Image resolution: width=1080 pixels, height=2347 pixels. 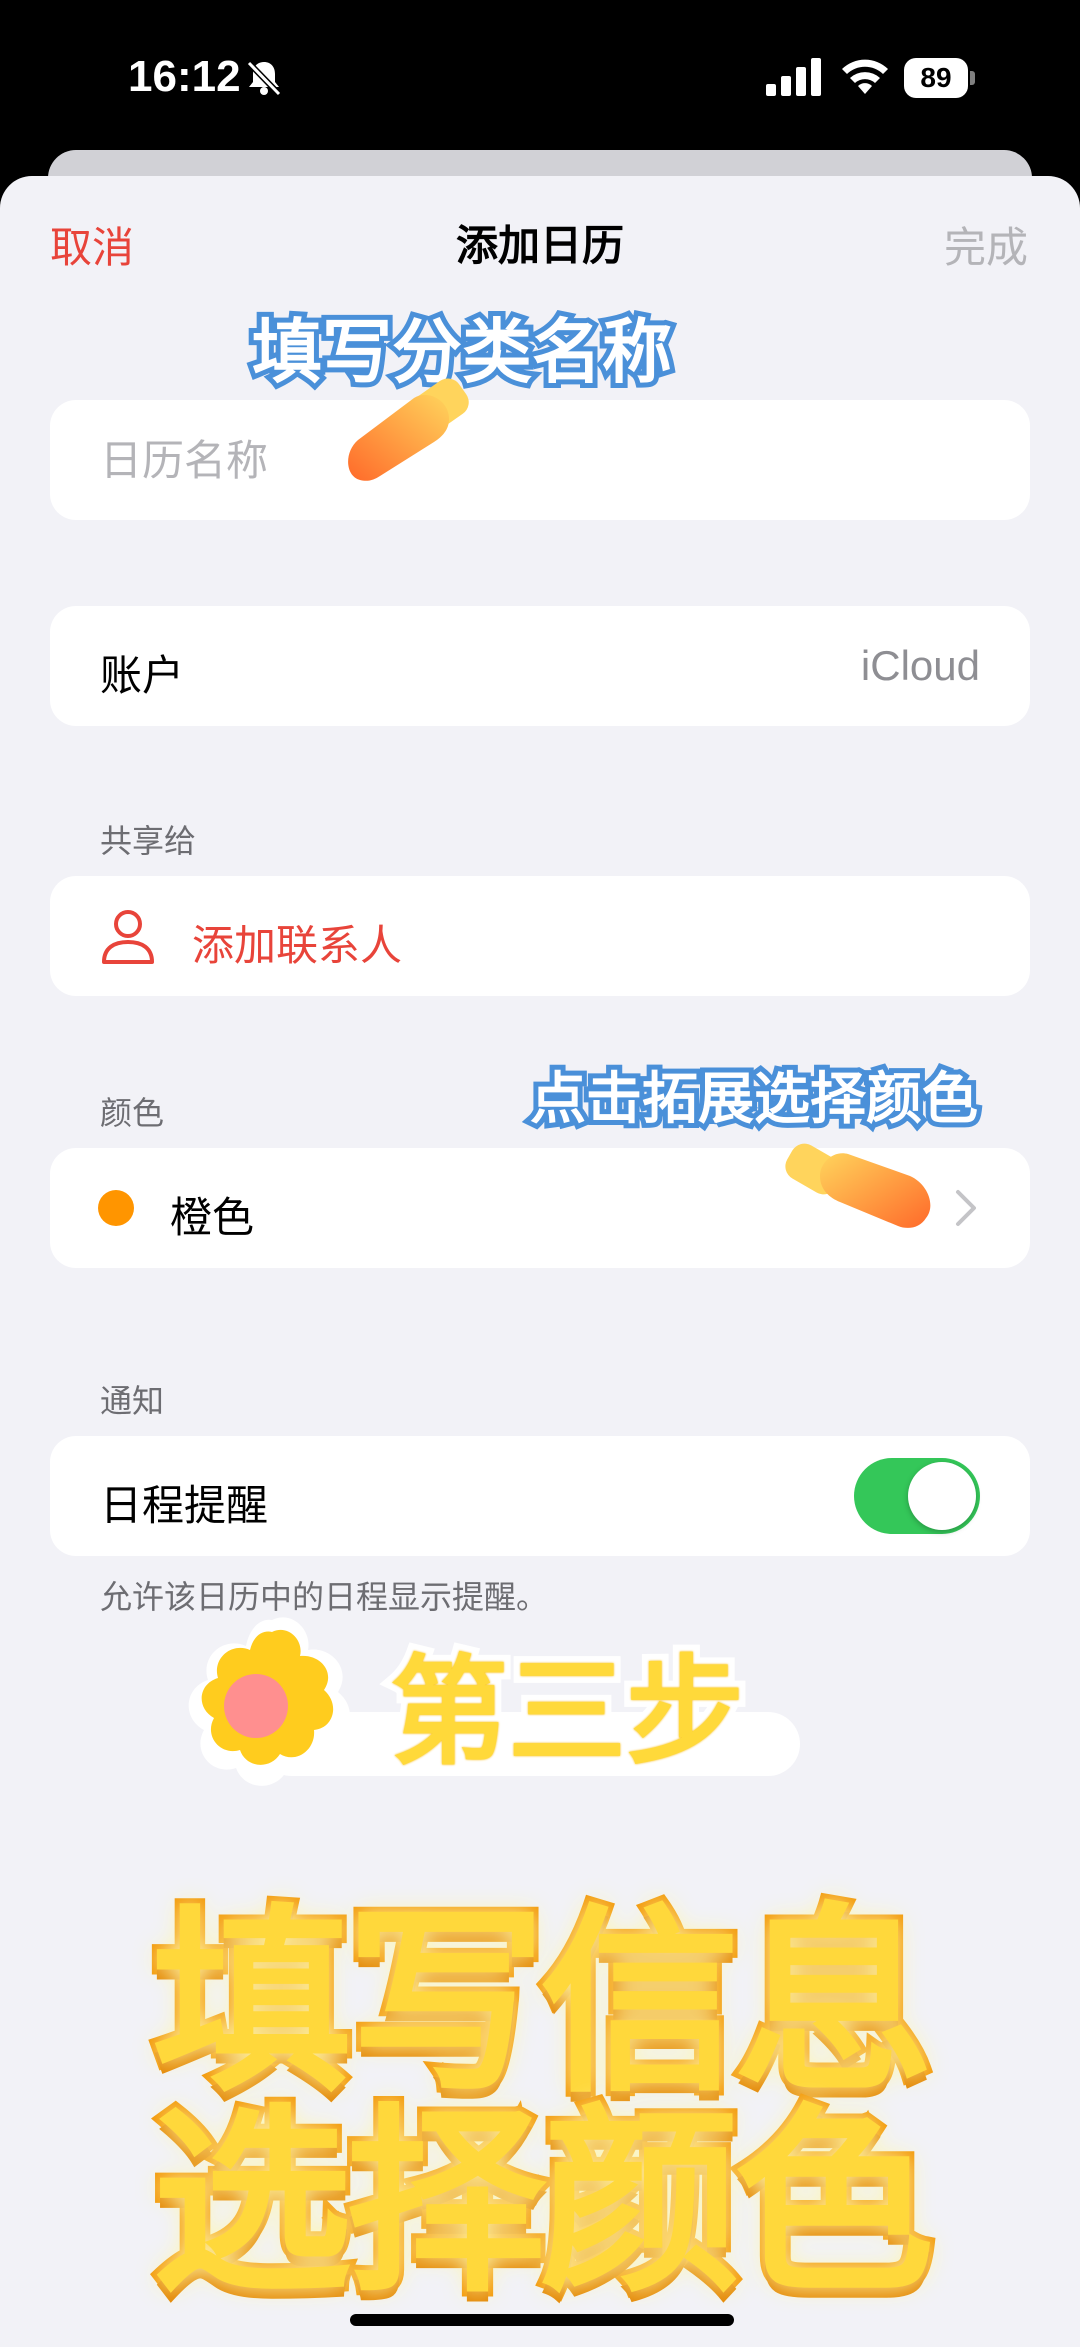 I want to click on person-icon, so click(x=128, y=937).